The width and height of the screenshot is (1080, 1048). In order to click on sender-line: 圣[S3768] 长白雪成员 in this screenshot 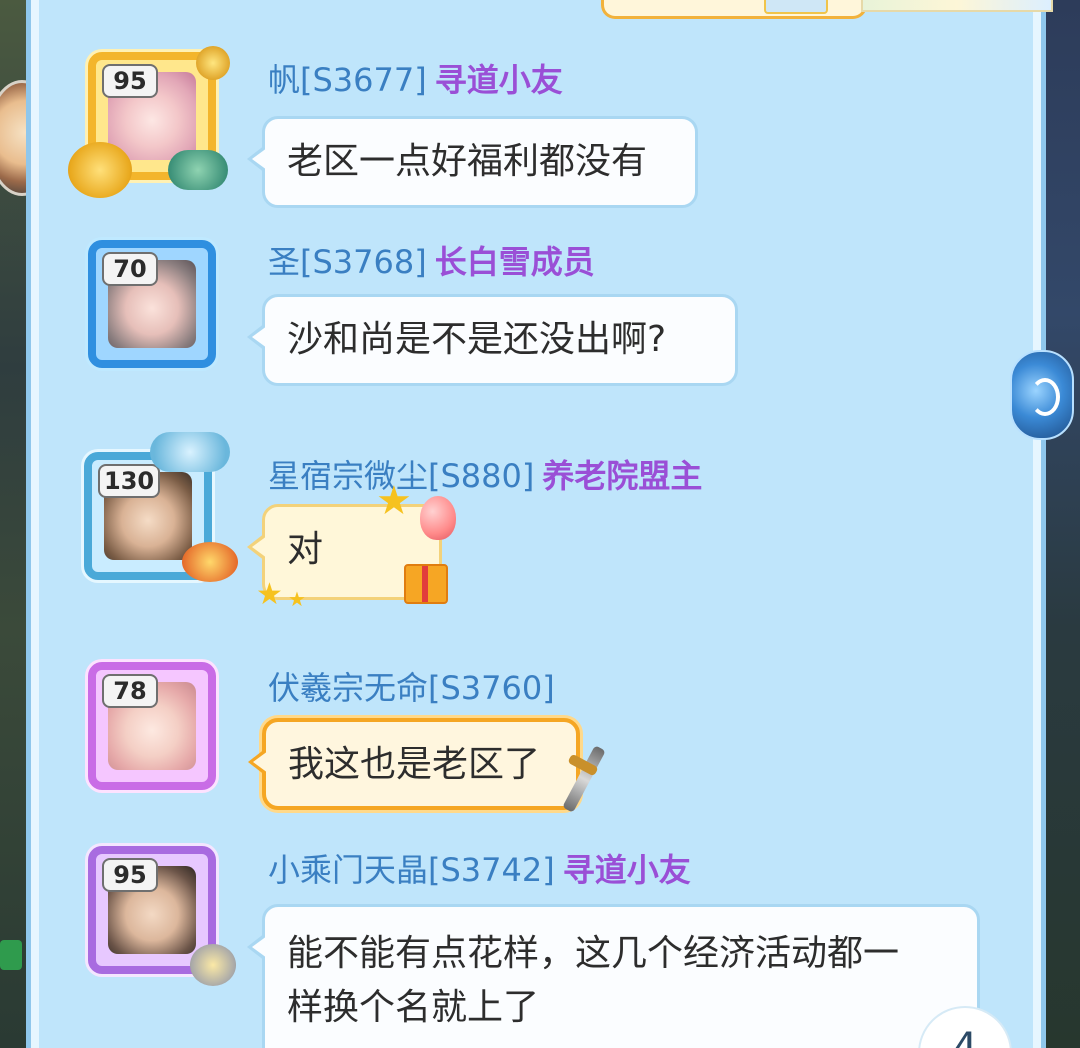, I will do `click(431, 262)`.